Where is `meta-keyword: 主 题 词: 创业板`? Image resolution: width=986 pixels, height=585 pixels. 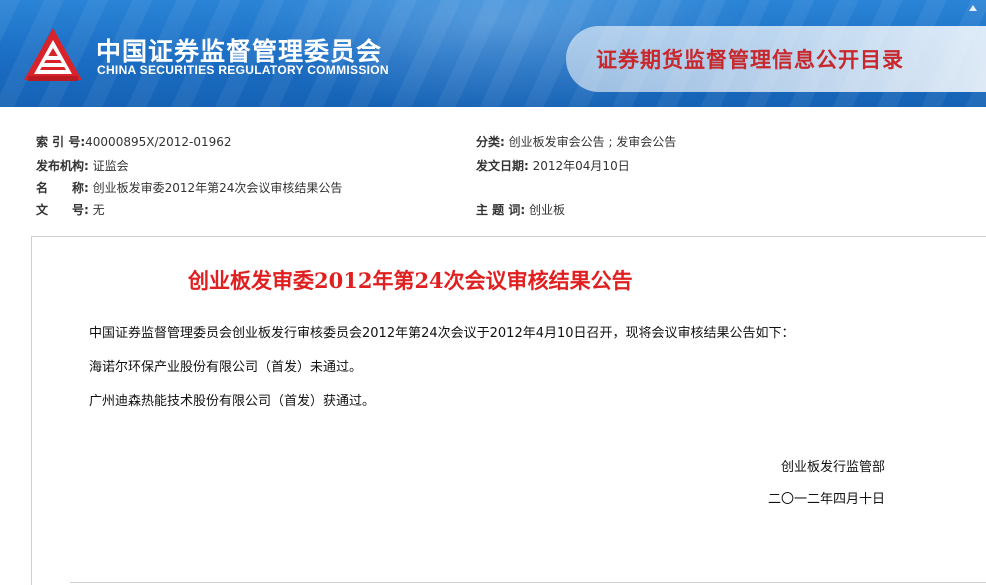
meta-keyword: 主 题 词: 创业板 is located at coordinates (520, 209).